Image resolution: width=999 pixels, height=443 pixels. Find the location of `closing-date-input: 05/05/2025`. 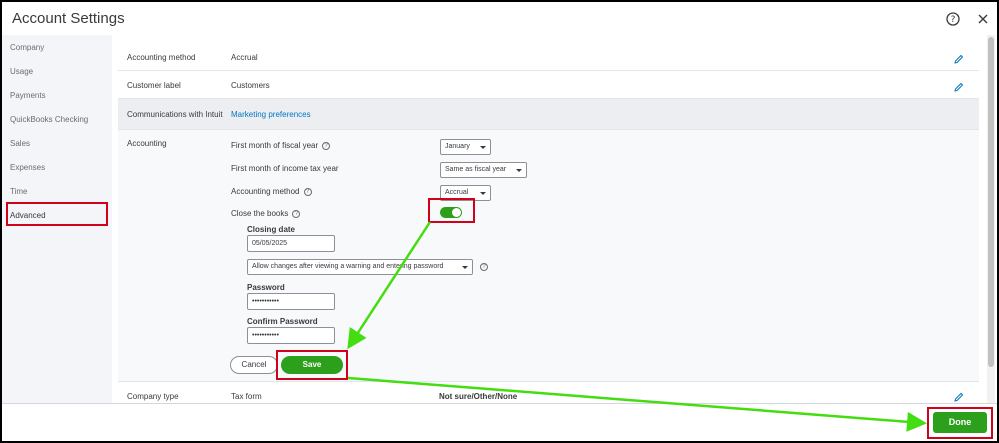

closing-date-input: 05/05/2025 is located at coordinates (291, 243).